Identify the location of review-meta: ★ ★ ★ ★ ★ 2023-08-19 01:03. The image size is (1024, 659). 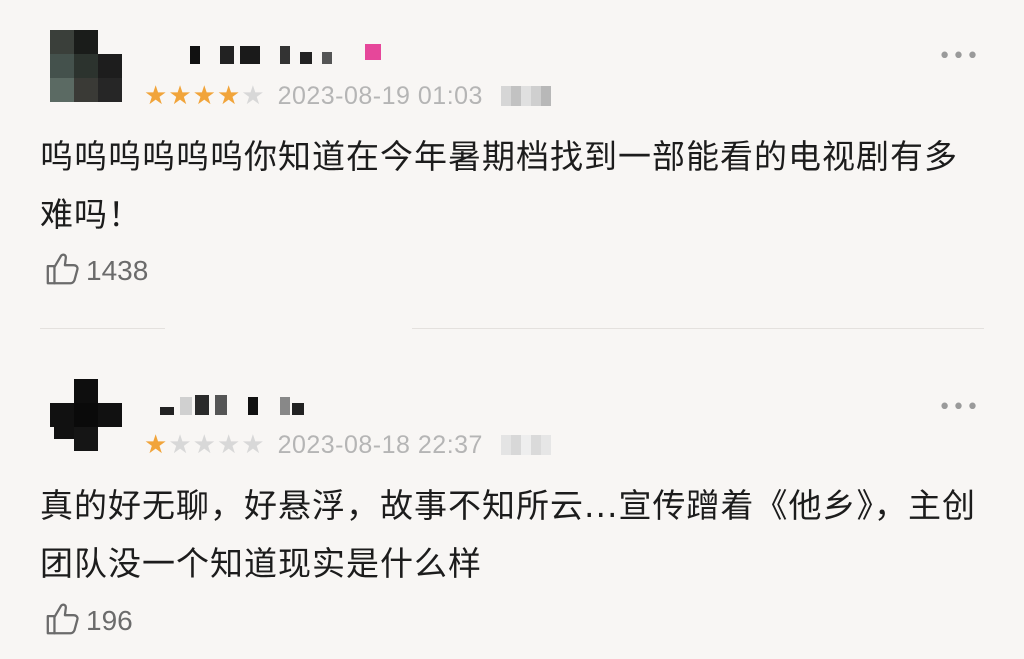
(347, 96).